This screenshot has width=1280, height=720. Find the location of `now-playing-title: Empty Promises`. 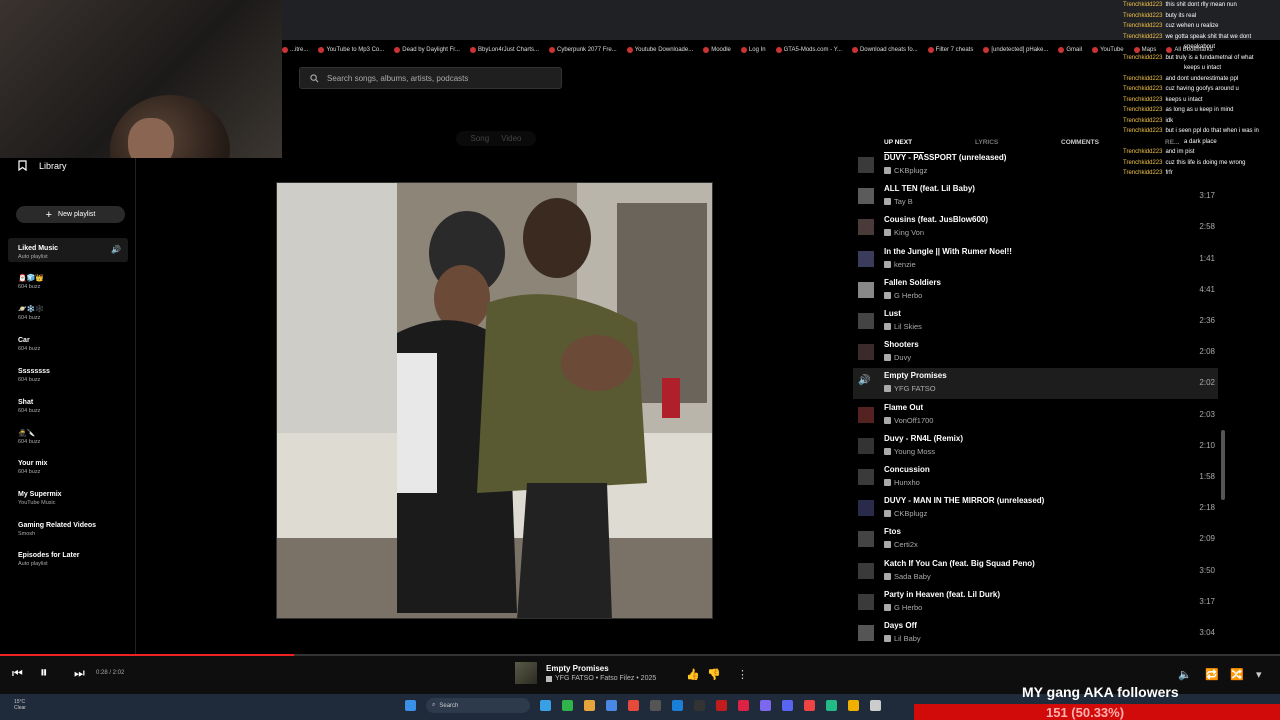

now-playing-title: Empty Promises is located at coordinates (577, 668).